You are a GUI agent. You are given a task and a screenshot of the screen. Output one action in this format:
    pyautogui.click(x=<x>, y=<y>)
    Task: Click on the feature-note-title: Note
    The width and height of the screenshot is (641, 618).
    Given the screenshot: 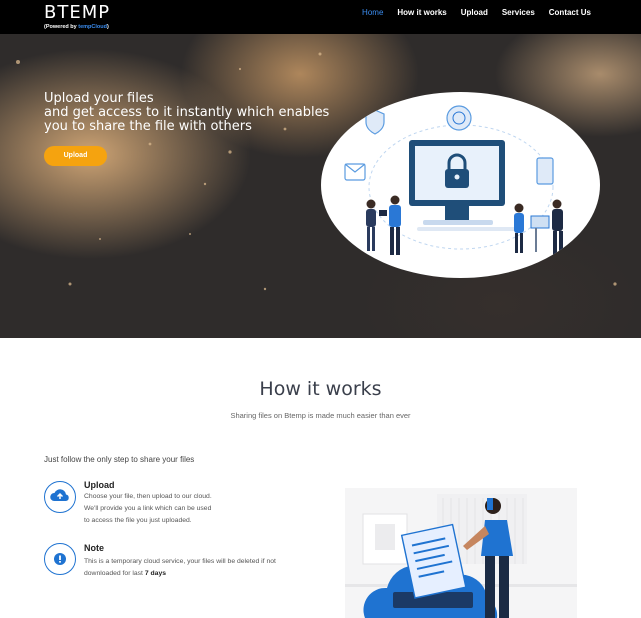 What is the action you would take?
    pyautogui.click(x=94, y=548)
    